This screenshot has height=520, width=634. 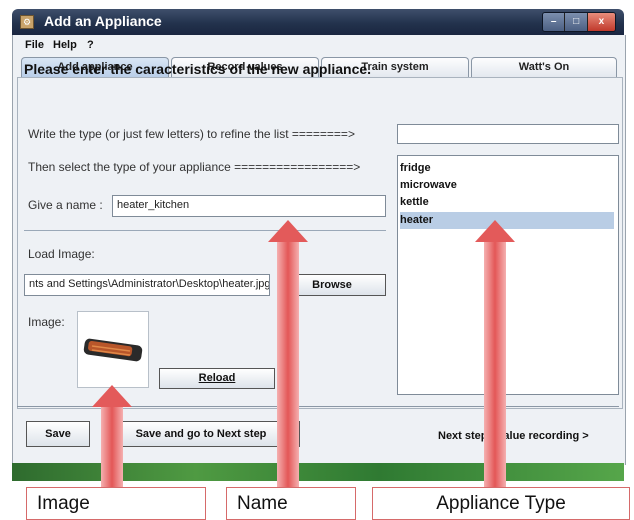 I want to click on tab-watts-on: Watt's On, so click(x=544, y=67).